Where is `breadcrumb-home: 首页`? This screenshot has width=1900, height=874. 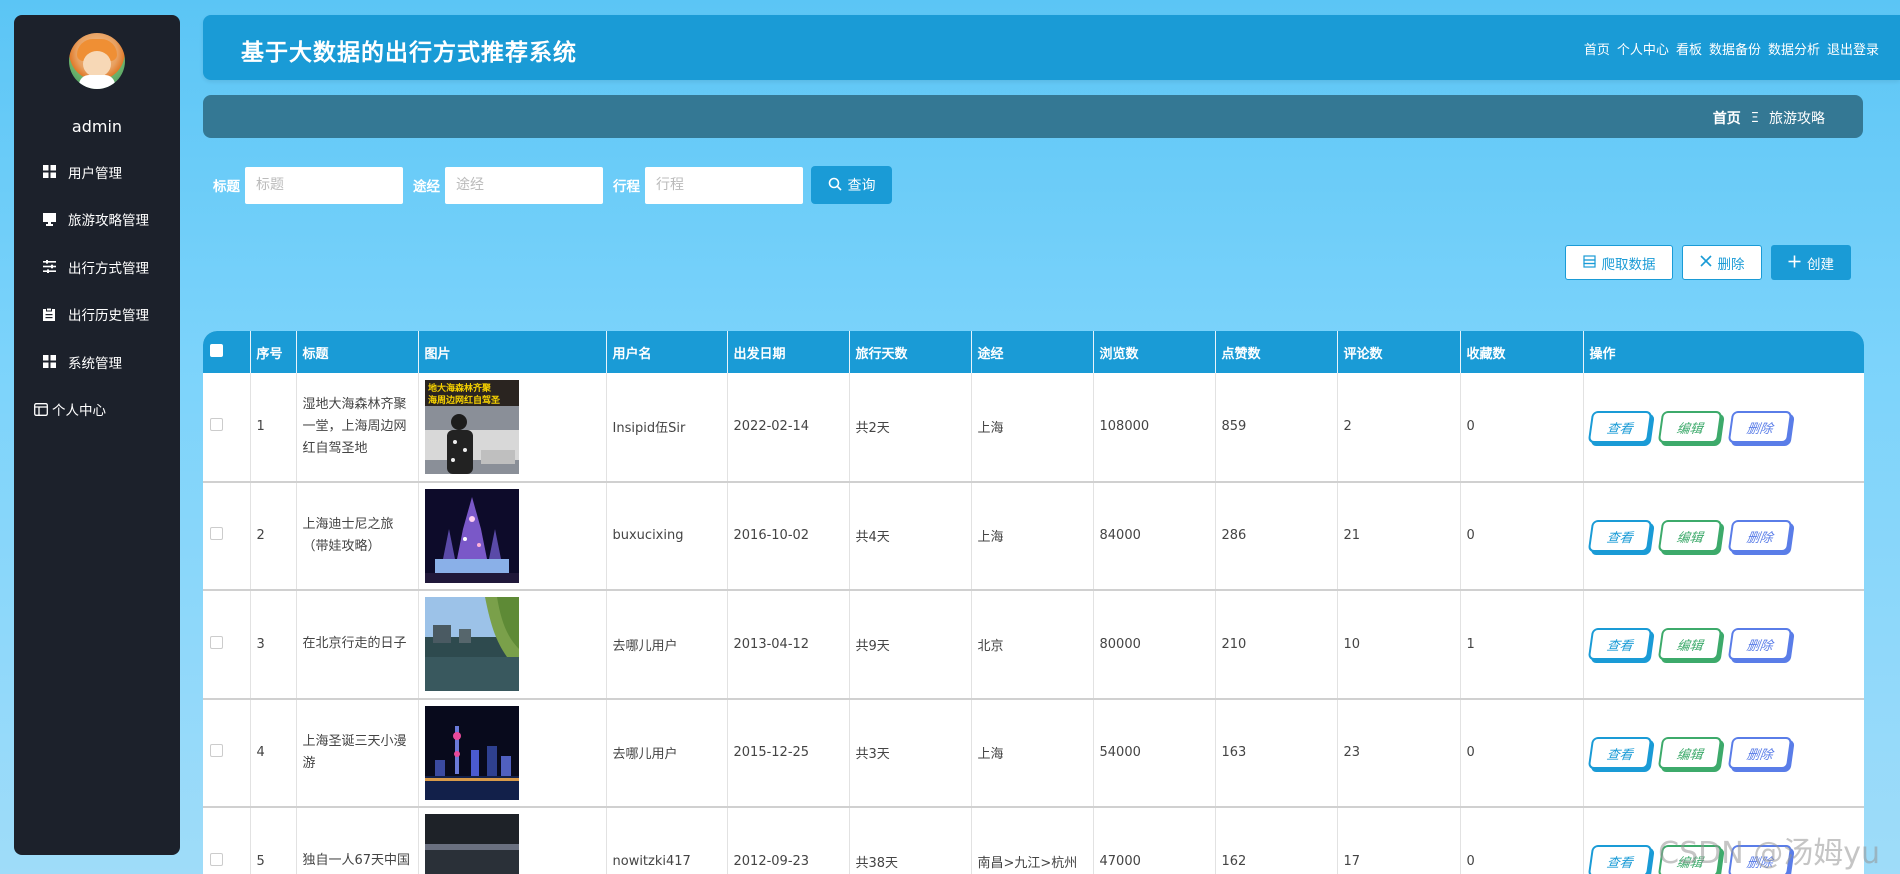
breadcrumb-home: 首页 is located at coordinates (1727, 118).